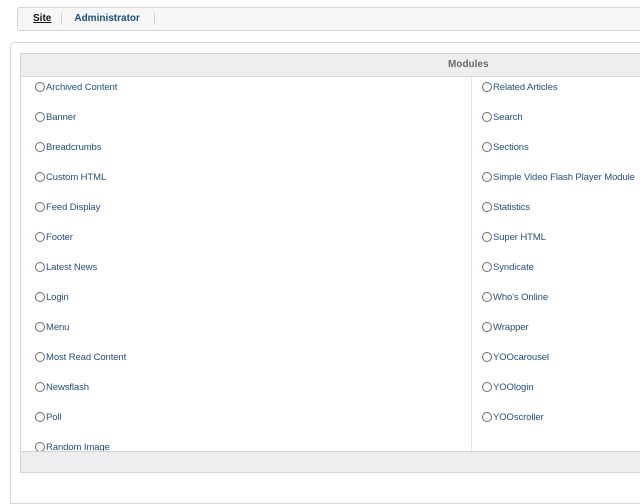  I want to click on module-option: YOOlogin, so click(507, 387).